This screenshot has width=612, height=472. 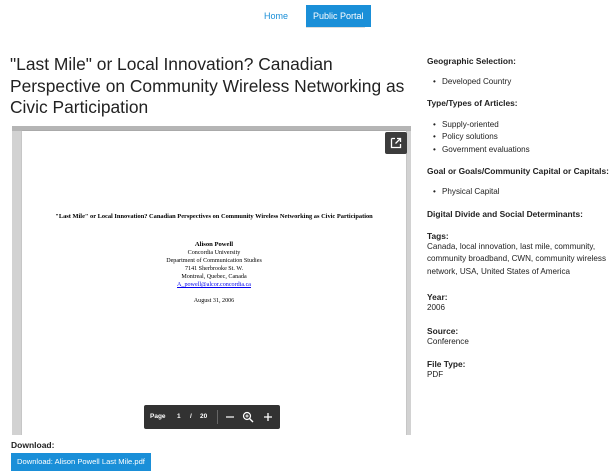 I want to click on pdf-department: Department of Communication Studies, so click(x=214, y=261).